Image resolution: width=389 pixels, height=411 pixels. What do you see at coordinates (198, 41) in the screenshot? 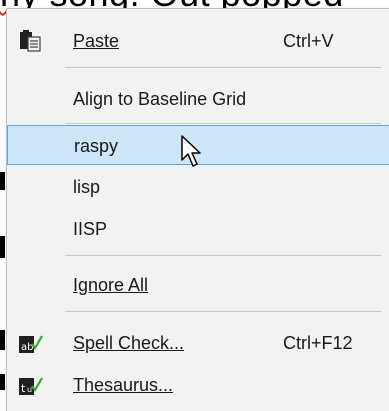
I see `menu-item-paste: Paste Ctrl+V` at bounding box center [198, 41].